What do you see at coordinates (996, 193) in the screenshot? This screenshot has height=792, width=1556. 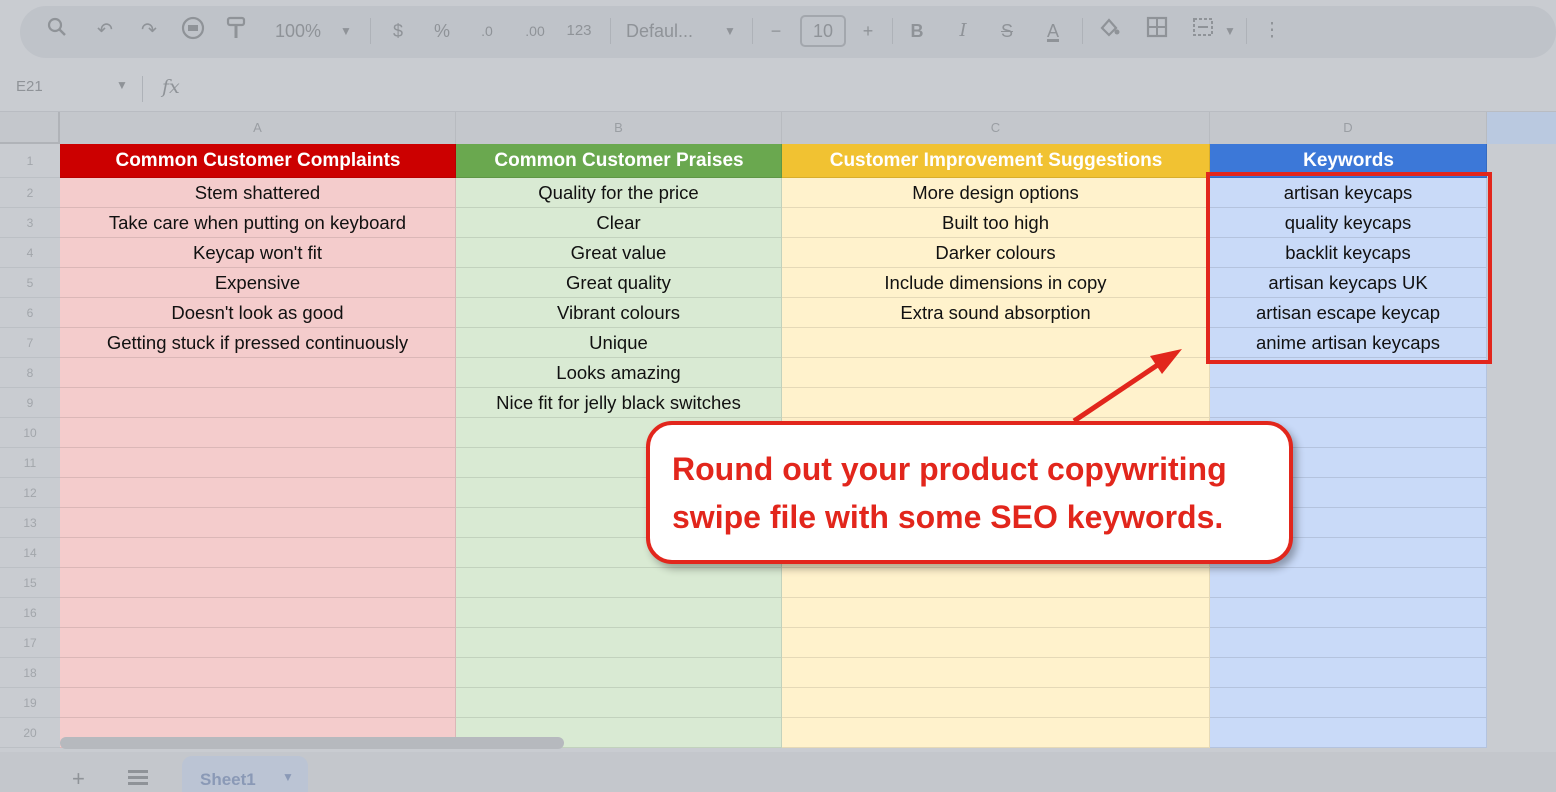 I see `grid-cell: More design options` at bounding box center [996, 193].